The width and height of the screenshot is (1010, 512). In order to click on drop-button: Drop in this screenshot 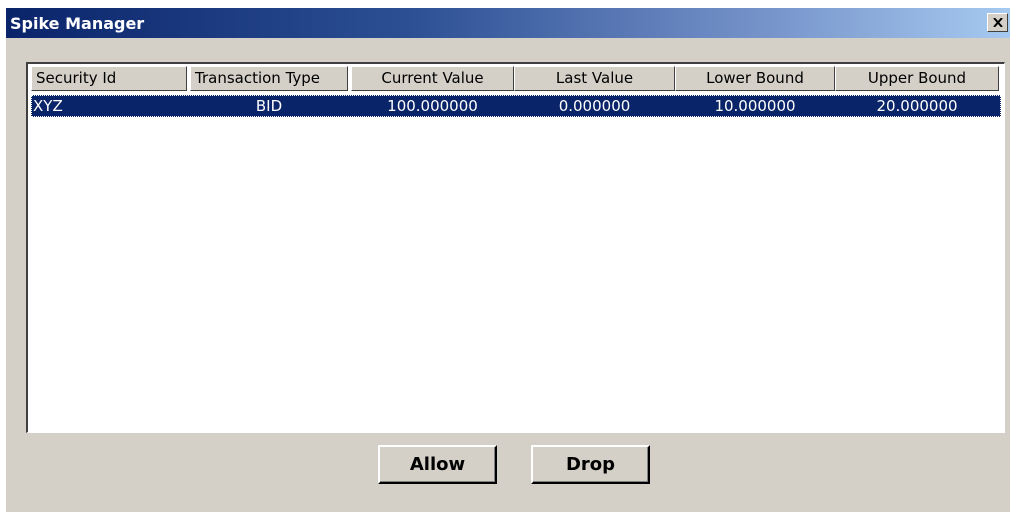, I will do `click(590, 464)`.